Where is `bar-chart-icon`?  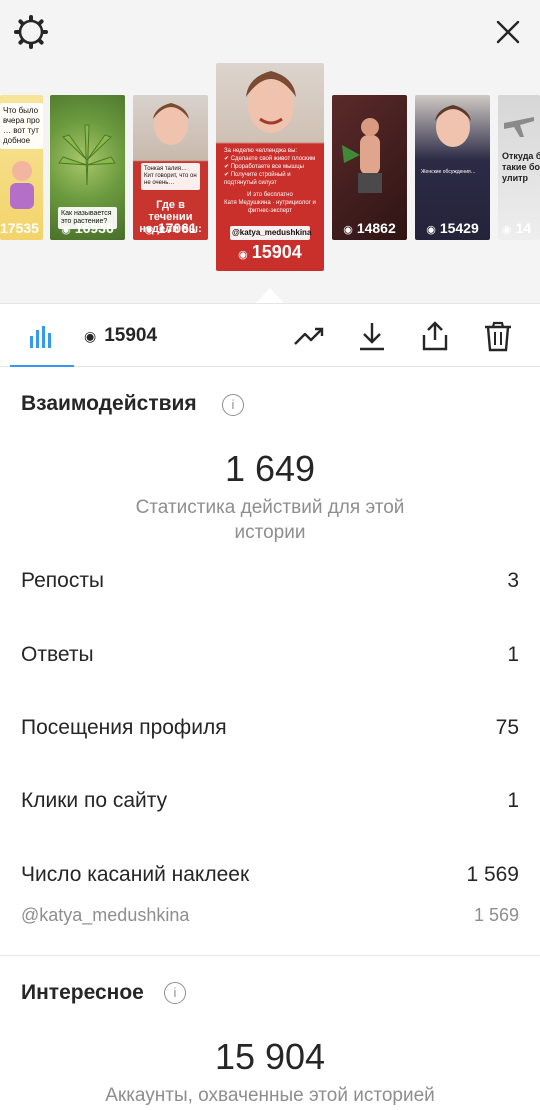 bar-chart-icon is located at coordinates (41, 337).